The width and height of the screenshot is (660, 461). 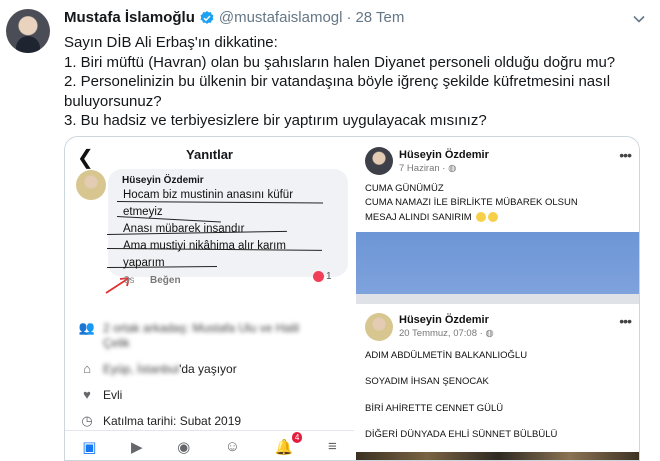 What do you see at coordinates (89, 447) in the screenshot?
I see `home-icon: ▣` at bounding box center [89, 447].